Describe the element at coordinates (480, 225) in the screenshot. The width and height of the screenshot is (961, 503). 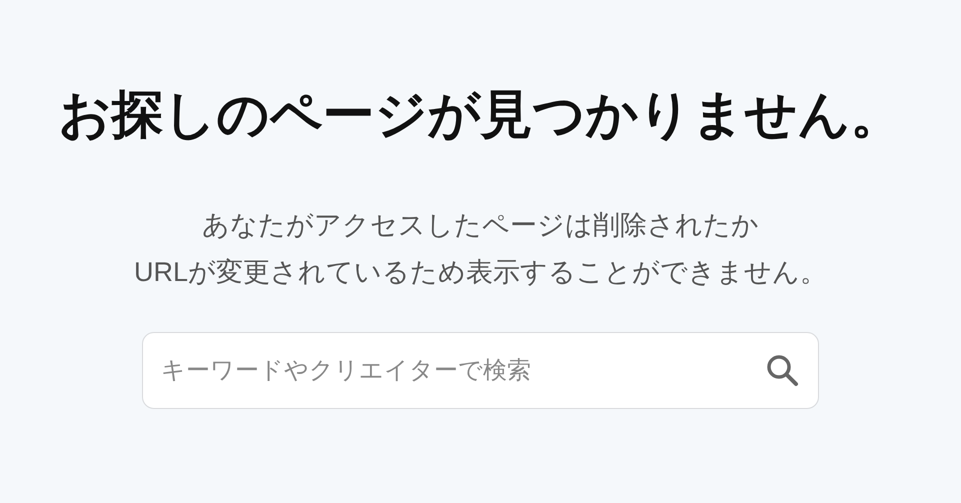
I see `message-line: あなたがアクセスしたページは削除されたか` at that location.